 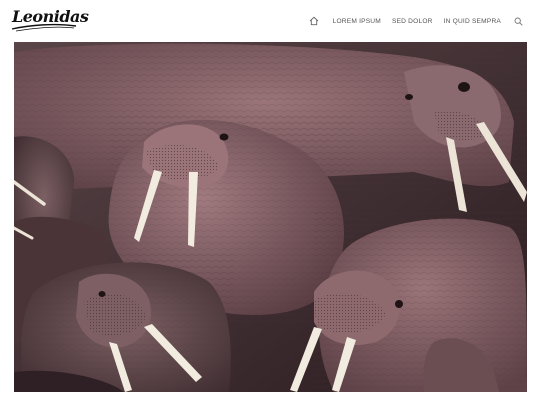 What do you see at coordinates (472, 21) in the screenshot?
I see `nav-link-in-quid-sempra: IN QUID SEMPRA` at bounding box center [472, 21].